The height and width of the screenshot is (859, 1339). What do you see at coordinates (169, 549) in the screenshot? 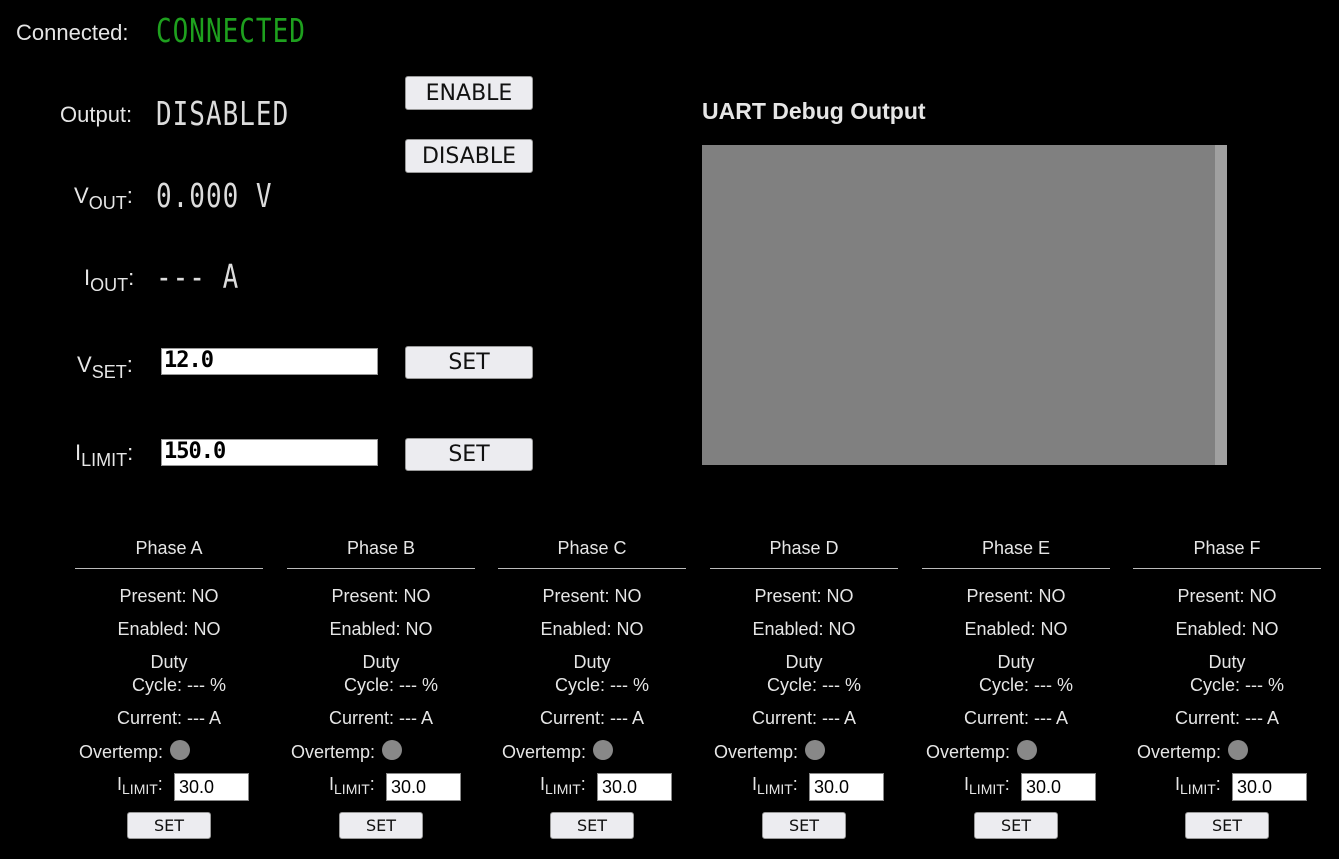
I see `phase-title: Phase A` at bounding box center [169, 549].